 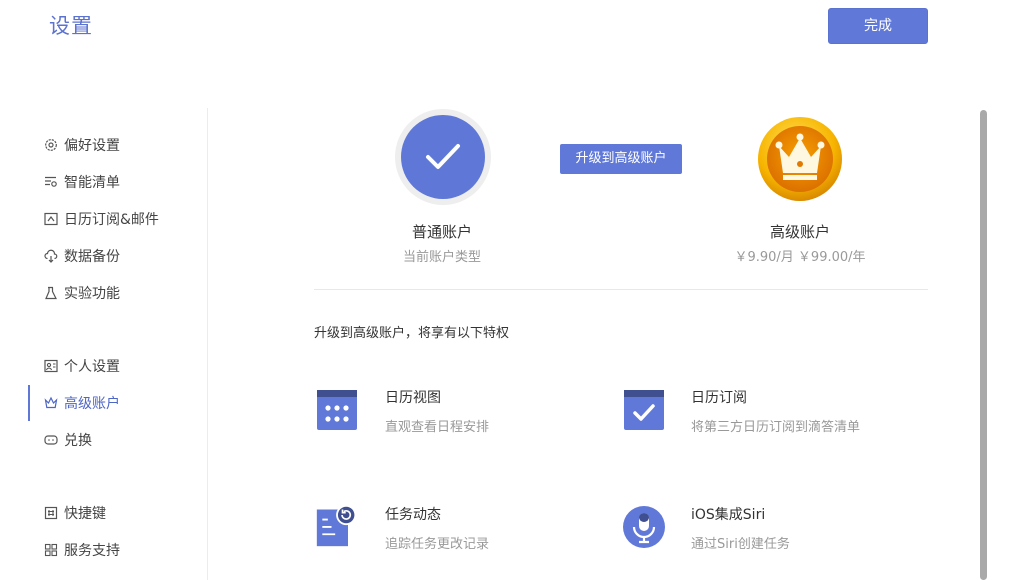 I want to click on calendar-mail-icon, so click(x=51, y=219).